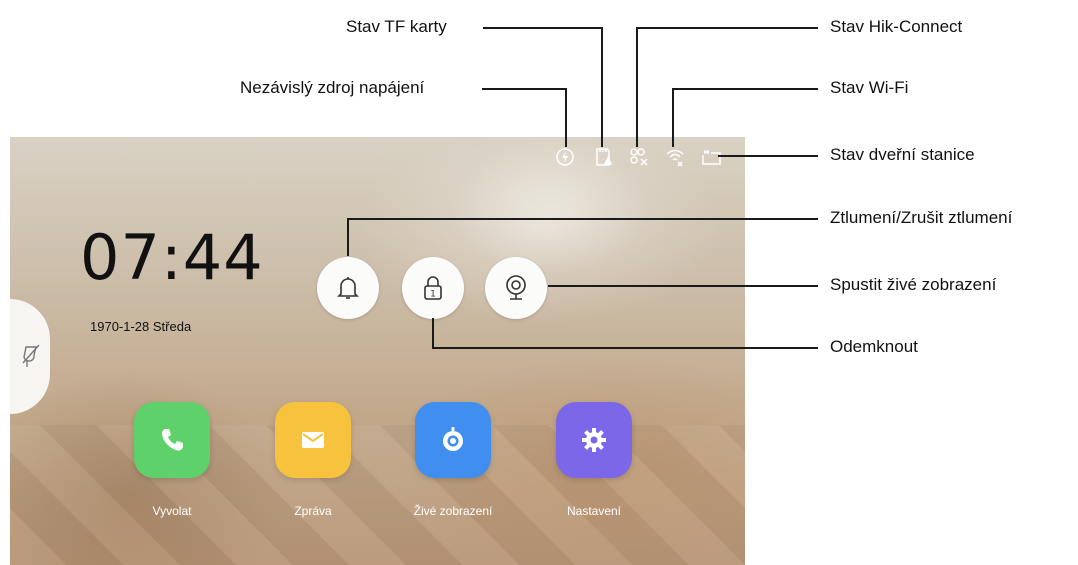 This screenshot has height=565, width=1078. What do you see at coordinates (639, 157) in the screenshot?
I see `hik-connect-icon` at bounding box center [639, 157].